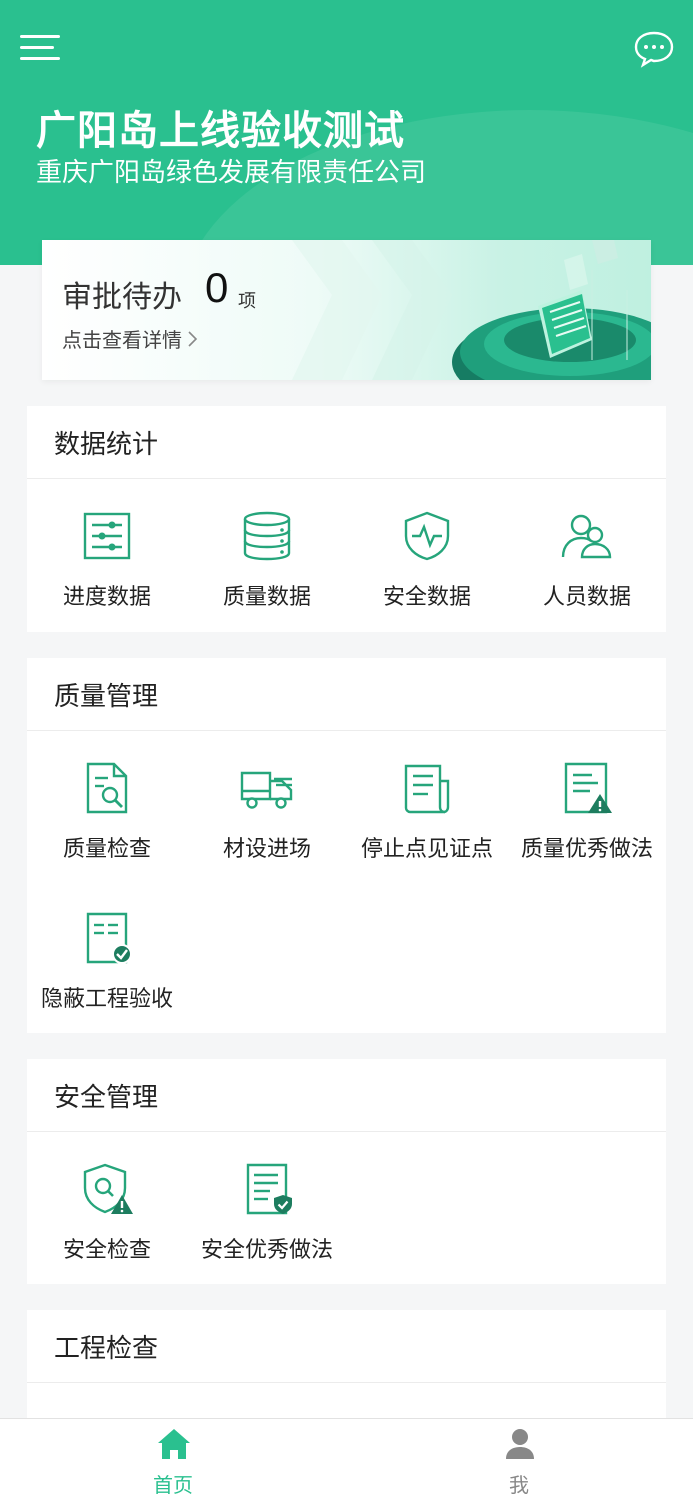 The width and height of the screenshot is (693, 1500). What do you see at coordinates (267, 536) in the screenshot?
I see `database-icon` at bounding box center [267, 536].